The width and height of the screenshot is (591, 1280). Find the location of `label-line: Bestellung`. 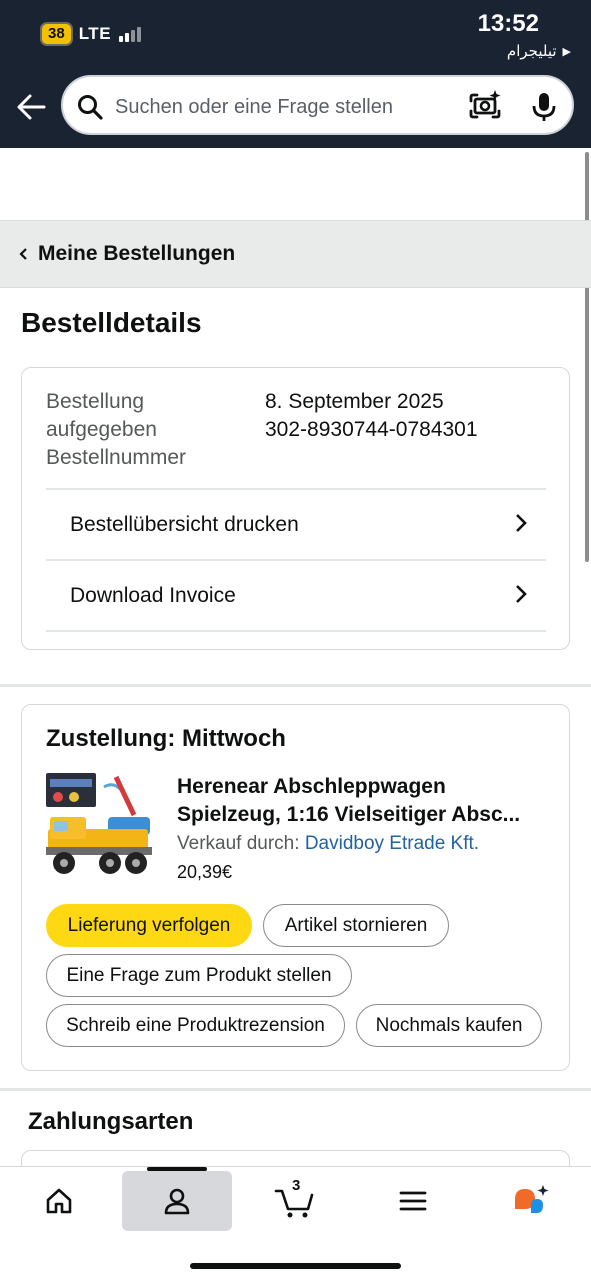

label-line: Bestellung is located at coordinates (95, 401).